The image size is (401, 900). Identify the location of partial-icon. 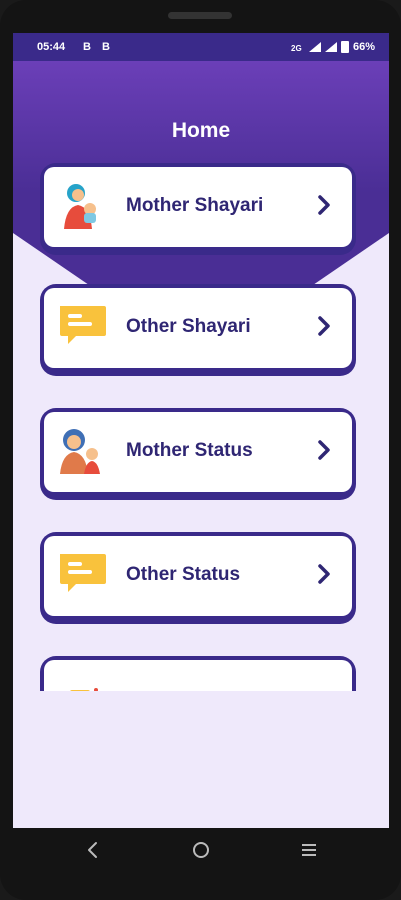
(84, 689).